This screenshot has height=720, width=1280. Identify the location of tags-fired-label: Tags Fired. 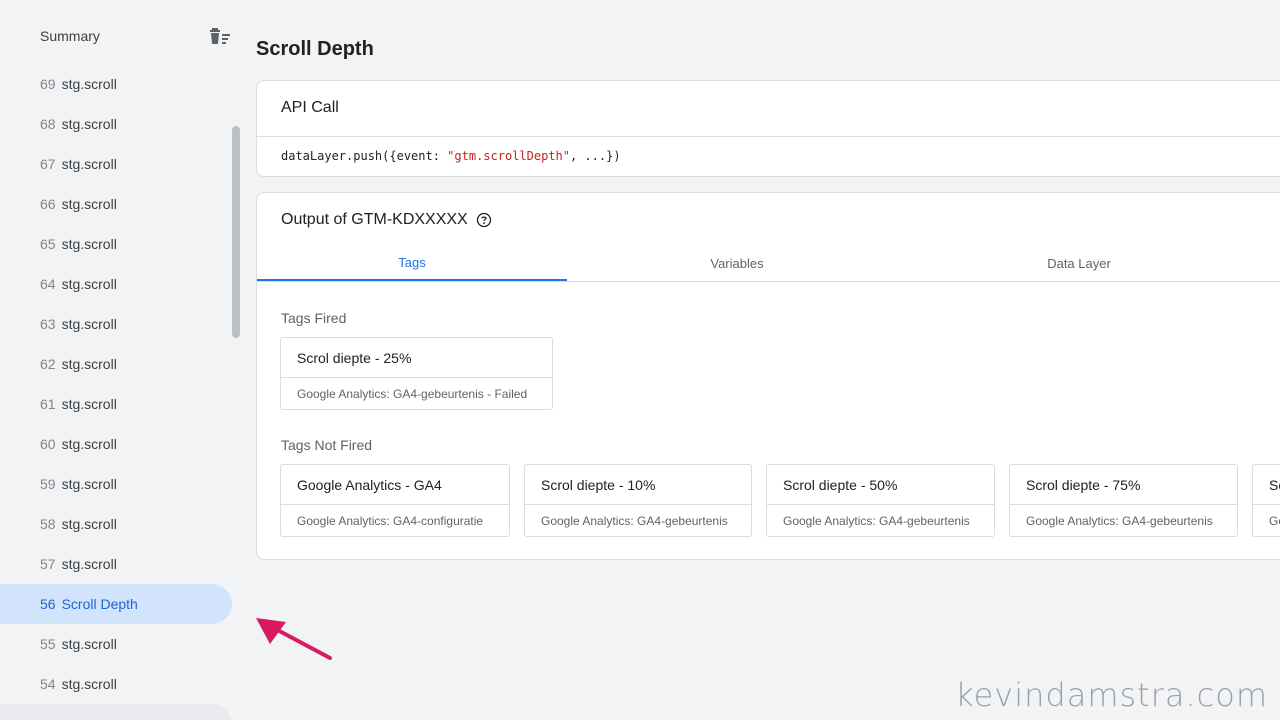
(314, 318).